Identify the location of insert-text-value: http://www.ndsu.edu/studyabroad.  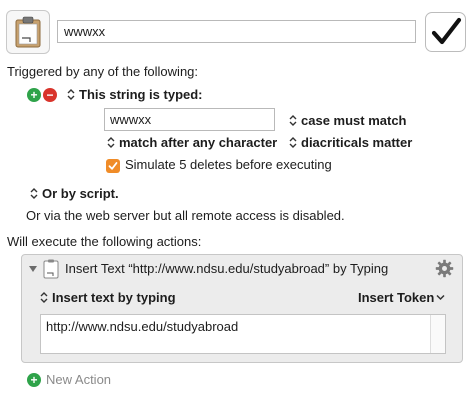
(142, 326).